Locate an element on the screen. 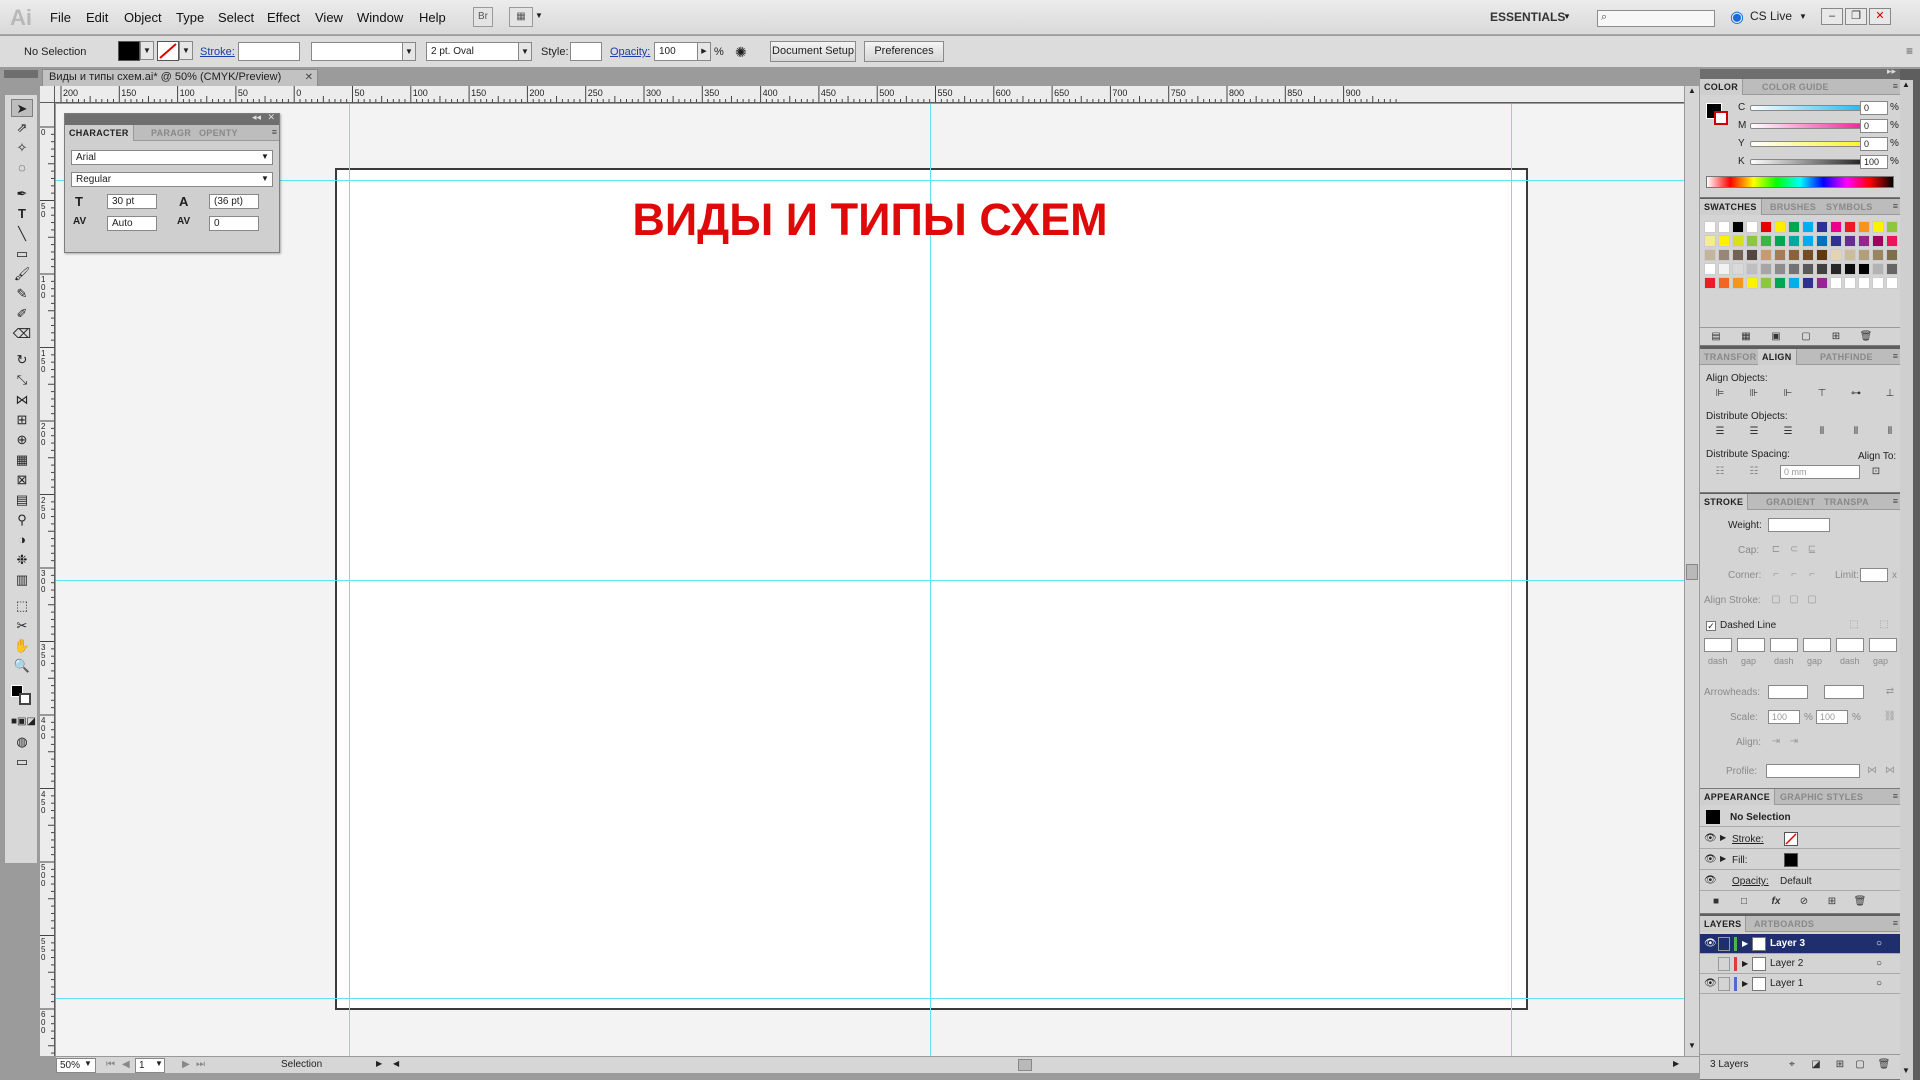  menu-window: Window is located at coordinates (380, 17).